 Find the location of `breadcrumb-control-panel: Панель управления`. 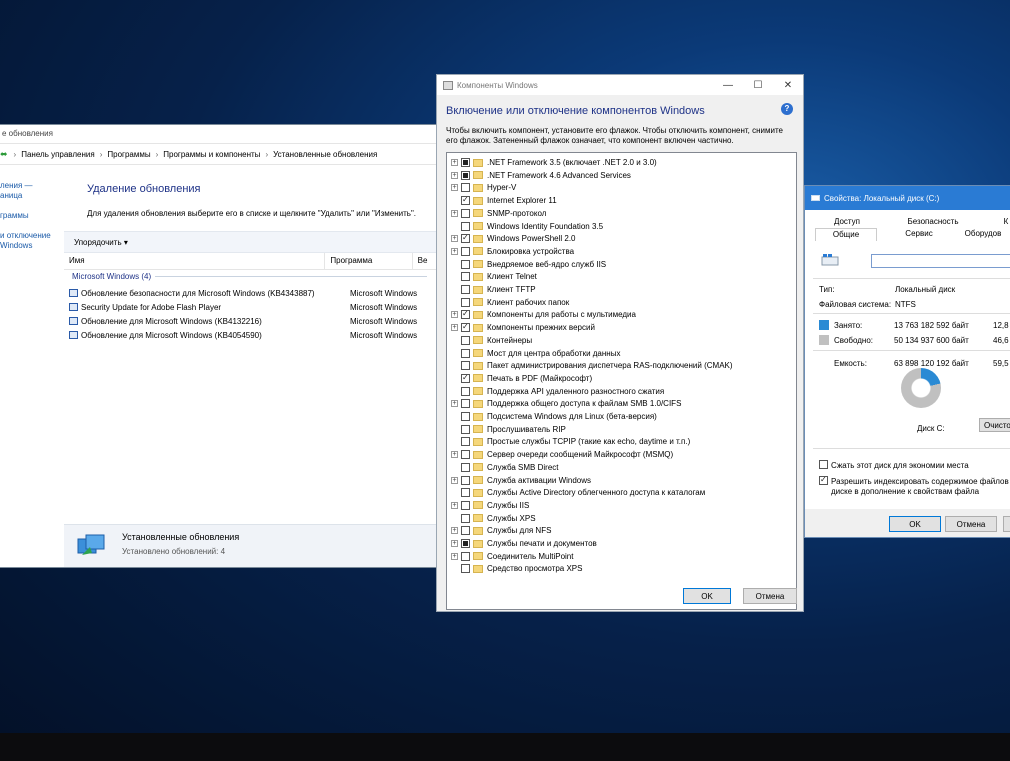

breadcrumb-control-panel: Панель управления is located at coordinates (58, 154).